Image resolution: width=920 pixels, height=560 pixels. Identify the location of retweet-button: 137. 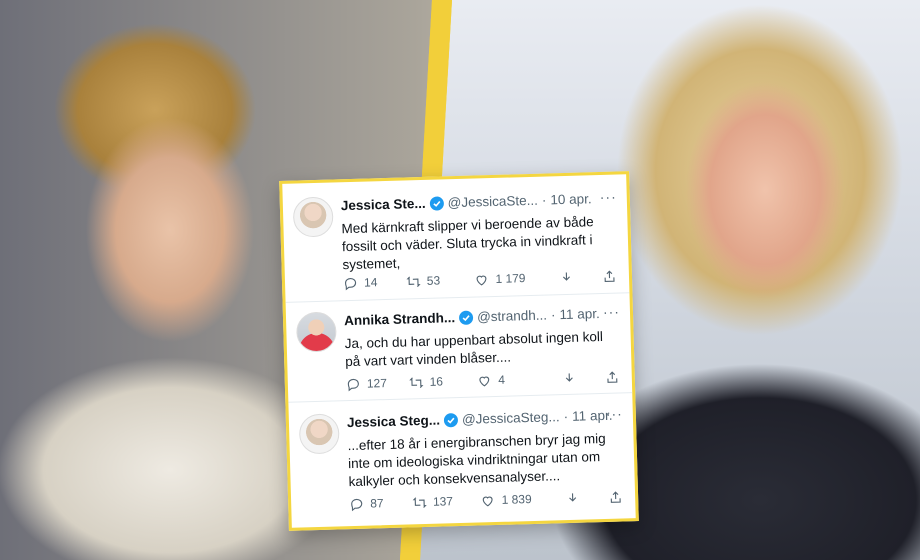
(446, 501).